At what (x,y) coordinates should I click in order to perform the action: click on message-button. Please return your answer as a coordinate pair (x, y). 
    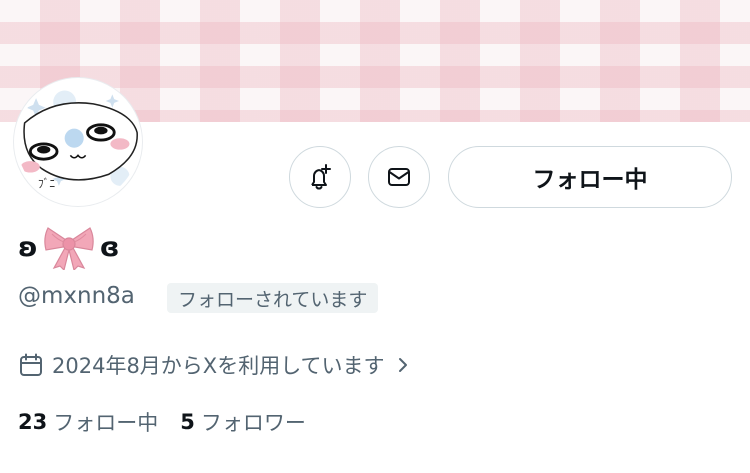
    Looking at the image, I should click on (399, 177).